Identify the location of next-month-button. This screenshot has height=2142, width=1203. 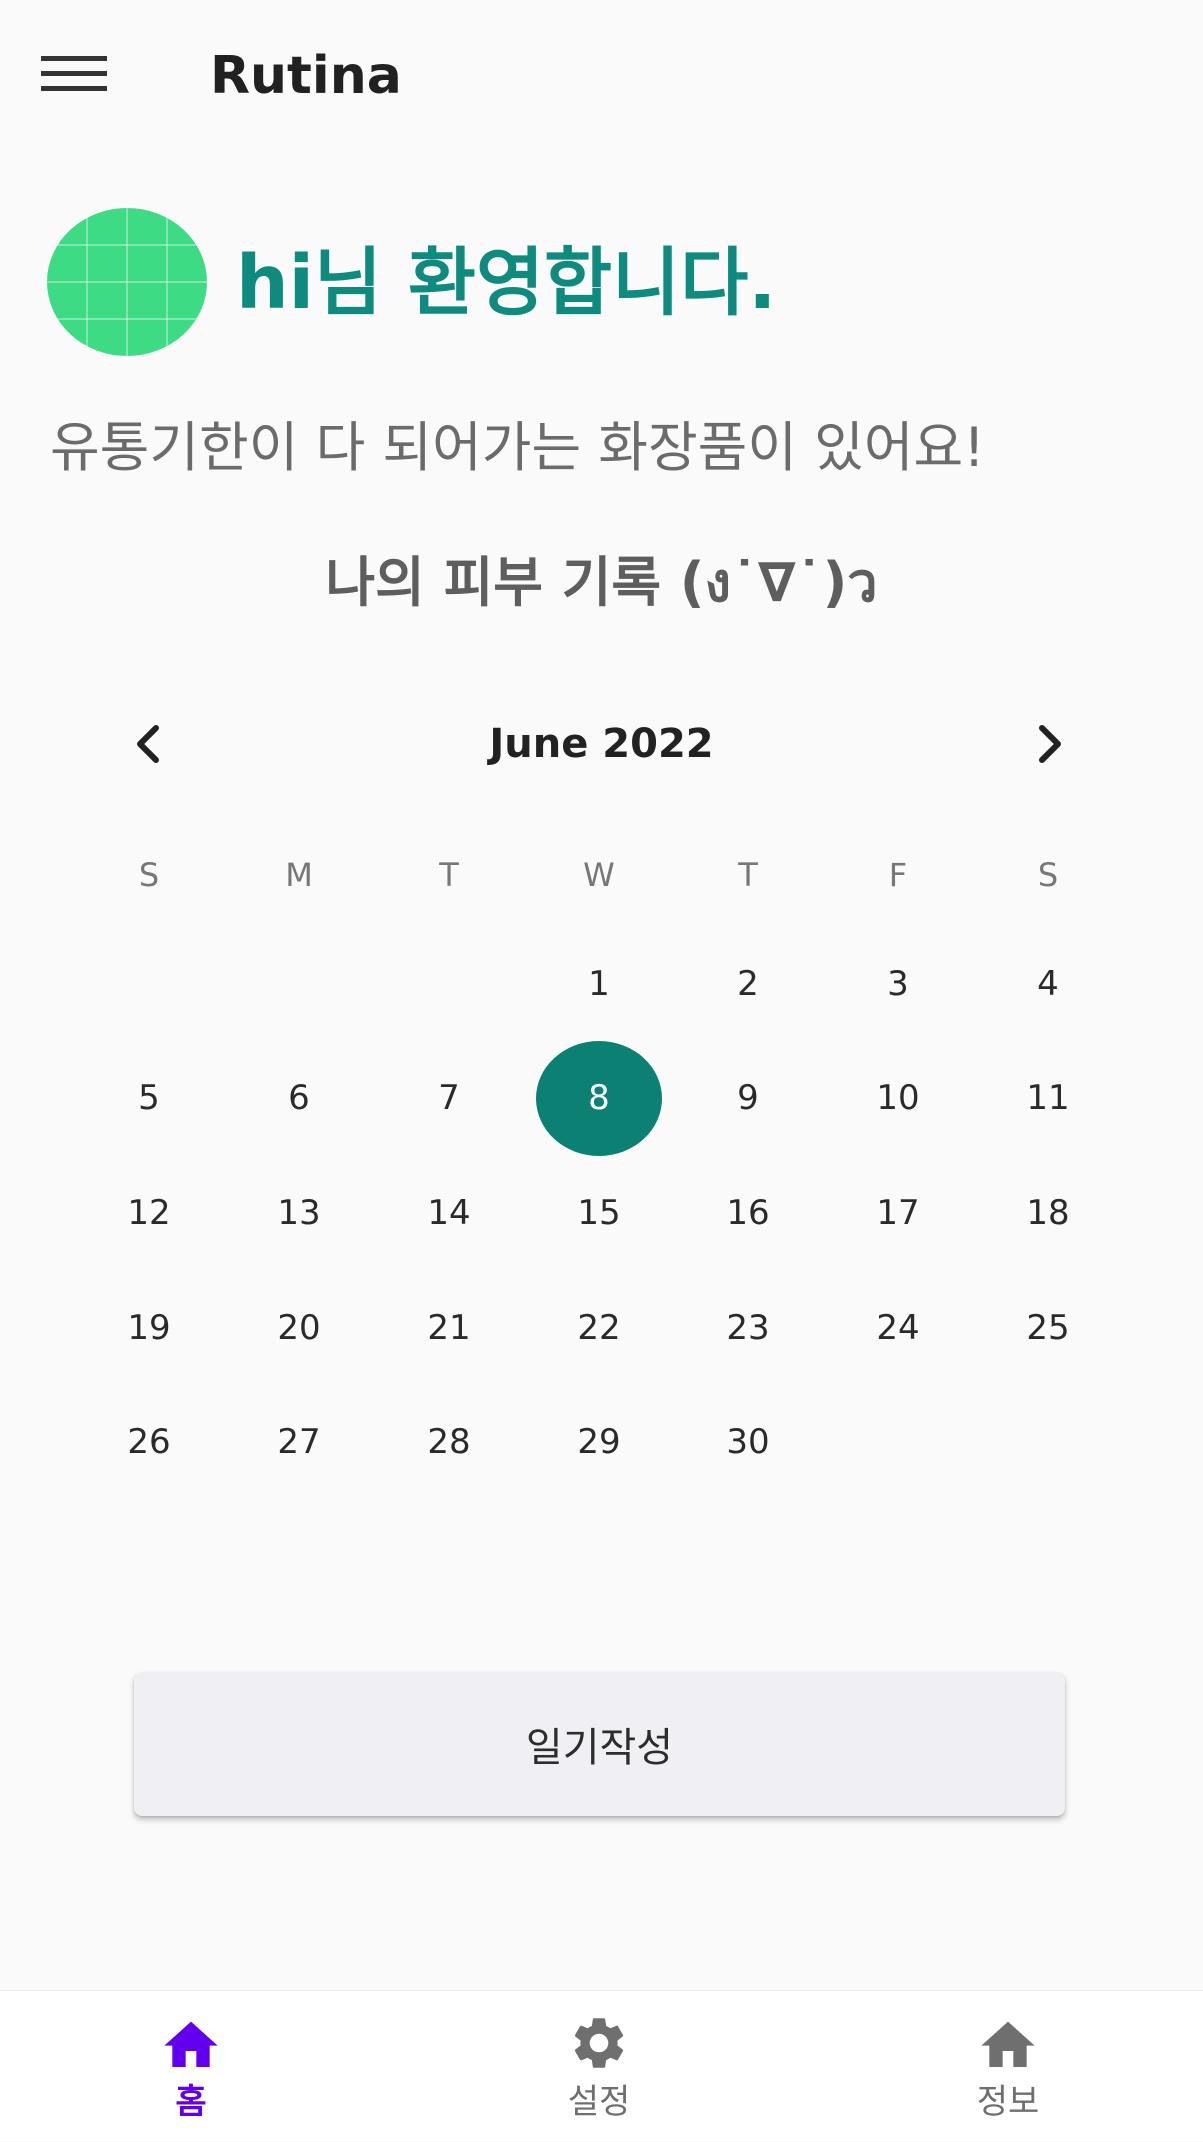
(1050, 744).